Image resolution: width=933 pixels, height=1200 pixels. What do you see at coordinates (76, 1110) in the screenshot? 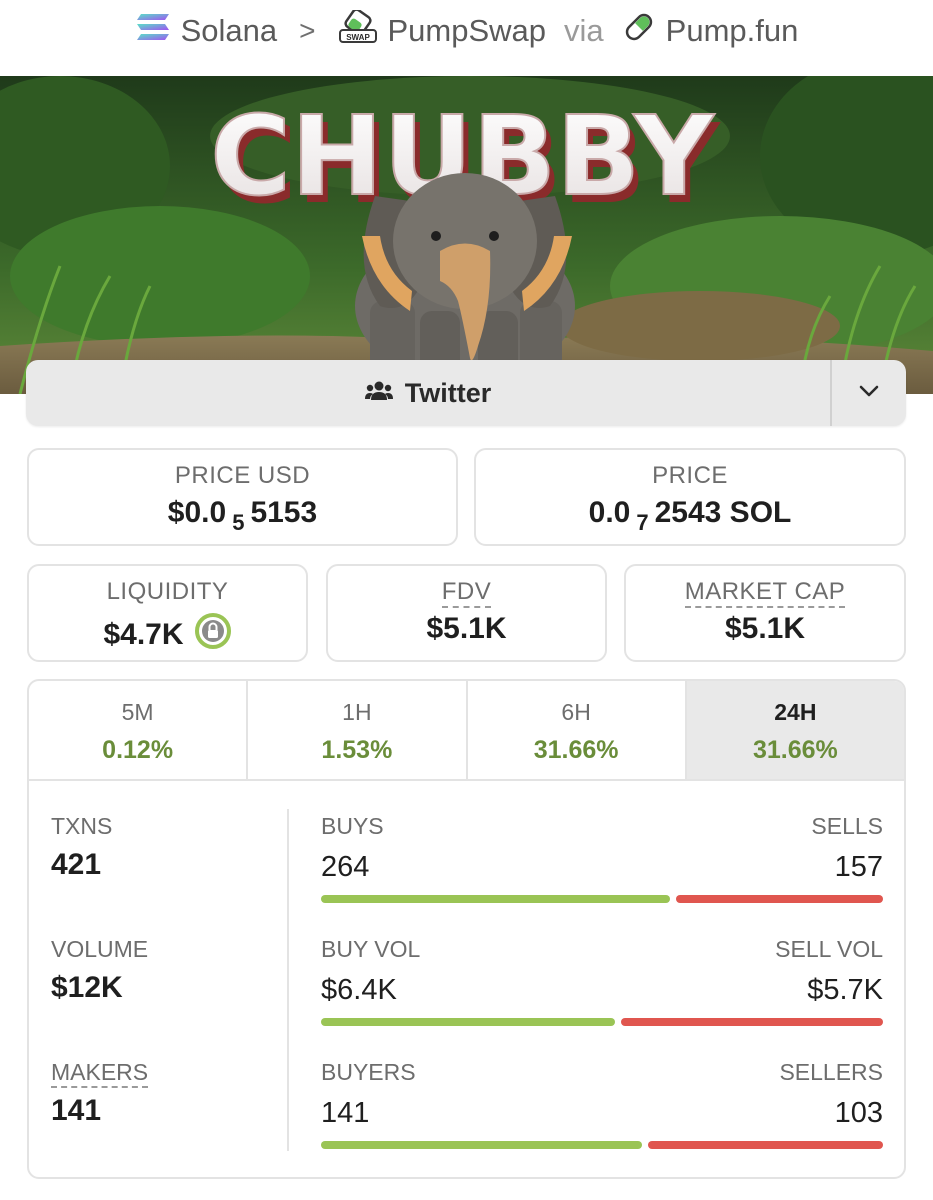
I see `makers-value: 141` at bounding box center [76, 1110].